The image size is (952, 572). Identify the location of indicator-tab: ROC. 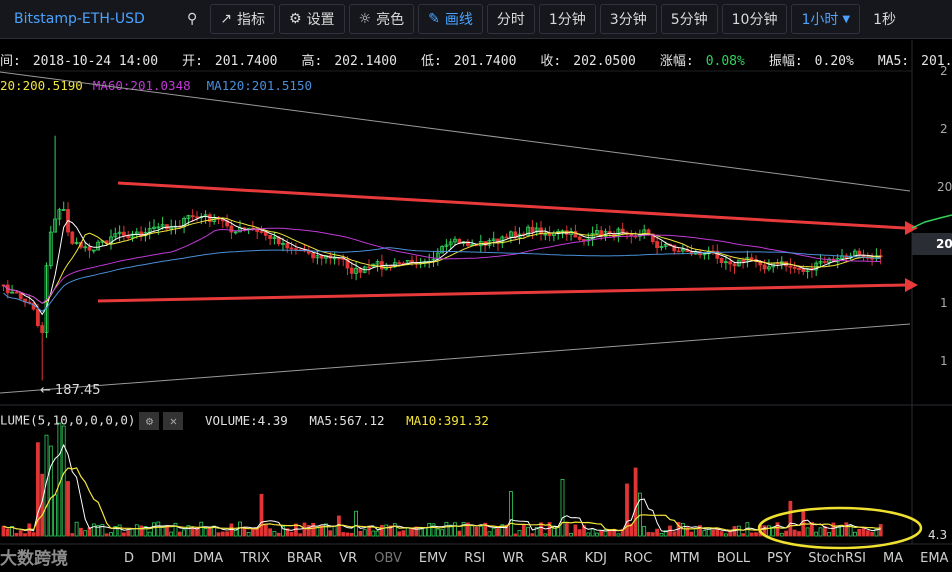
(638, 558).